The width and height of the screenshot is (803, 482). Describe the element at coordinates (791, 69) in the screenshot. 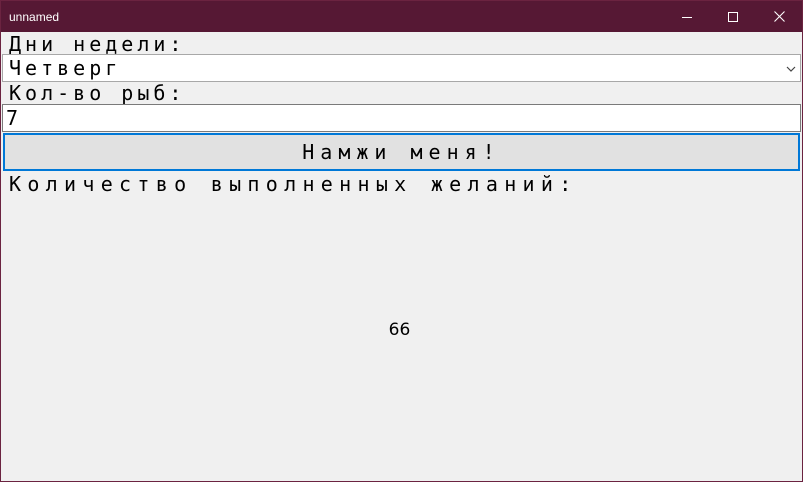

I see `chevron-down-icon` at that location.